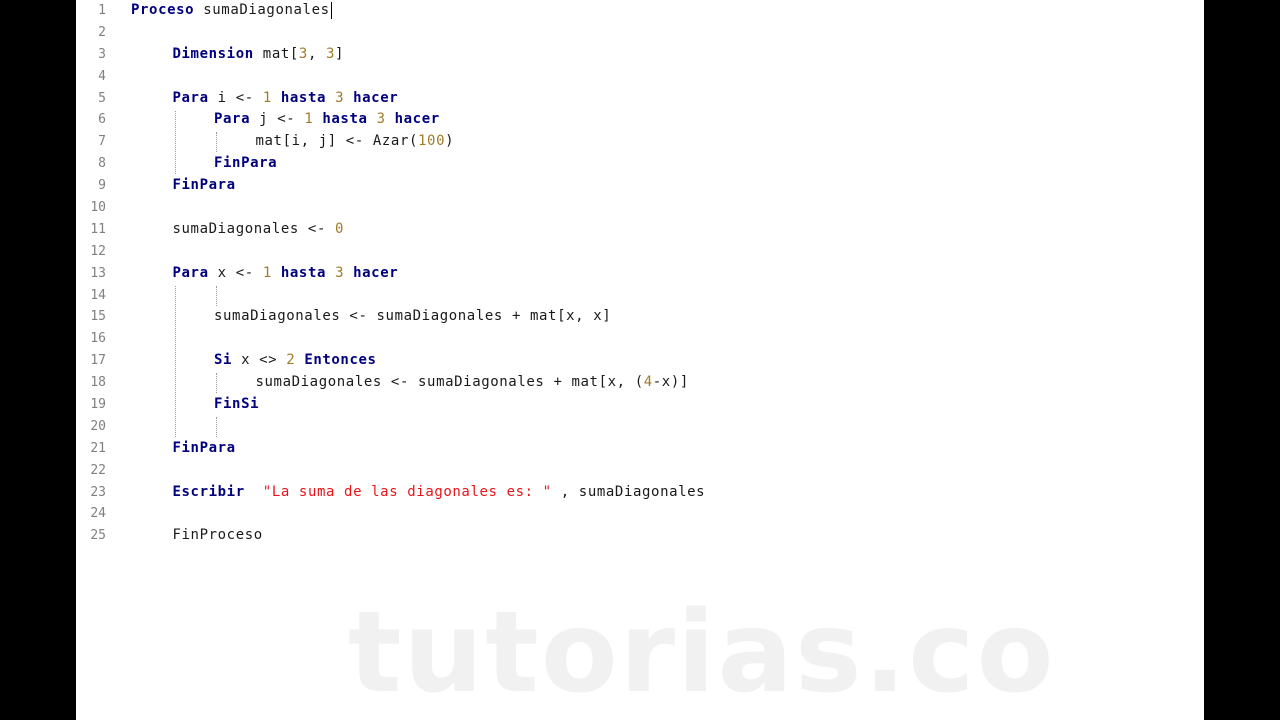  Describe the element at coordinates (102, 76) in the screenshot. I see `line-number: 4` at that location.